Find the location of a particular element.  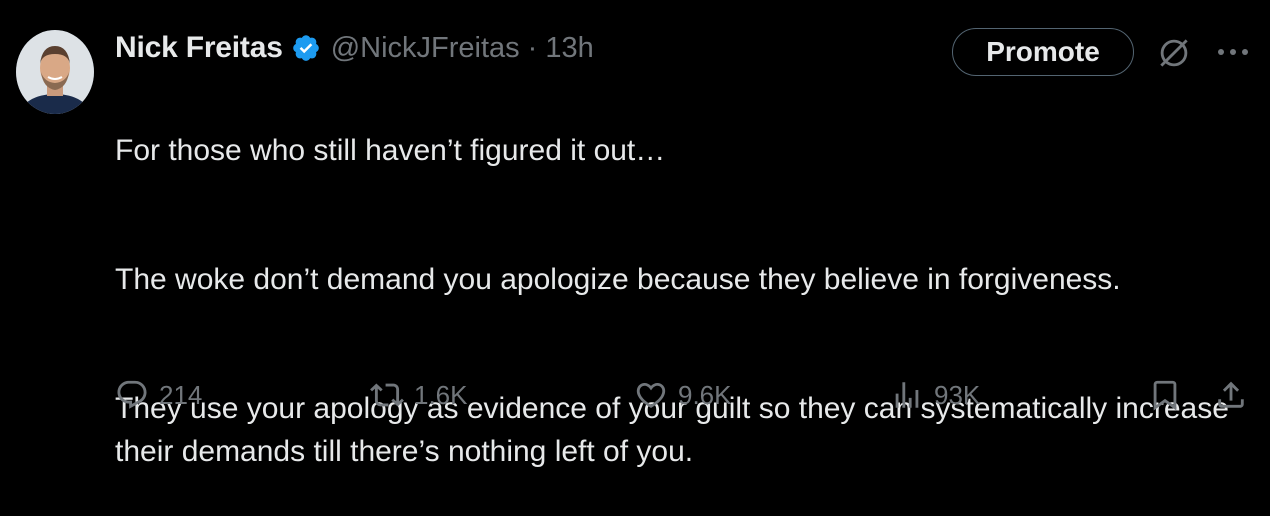

author-handle: @NickJFreitas is located at coordinates (425, 48).